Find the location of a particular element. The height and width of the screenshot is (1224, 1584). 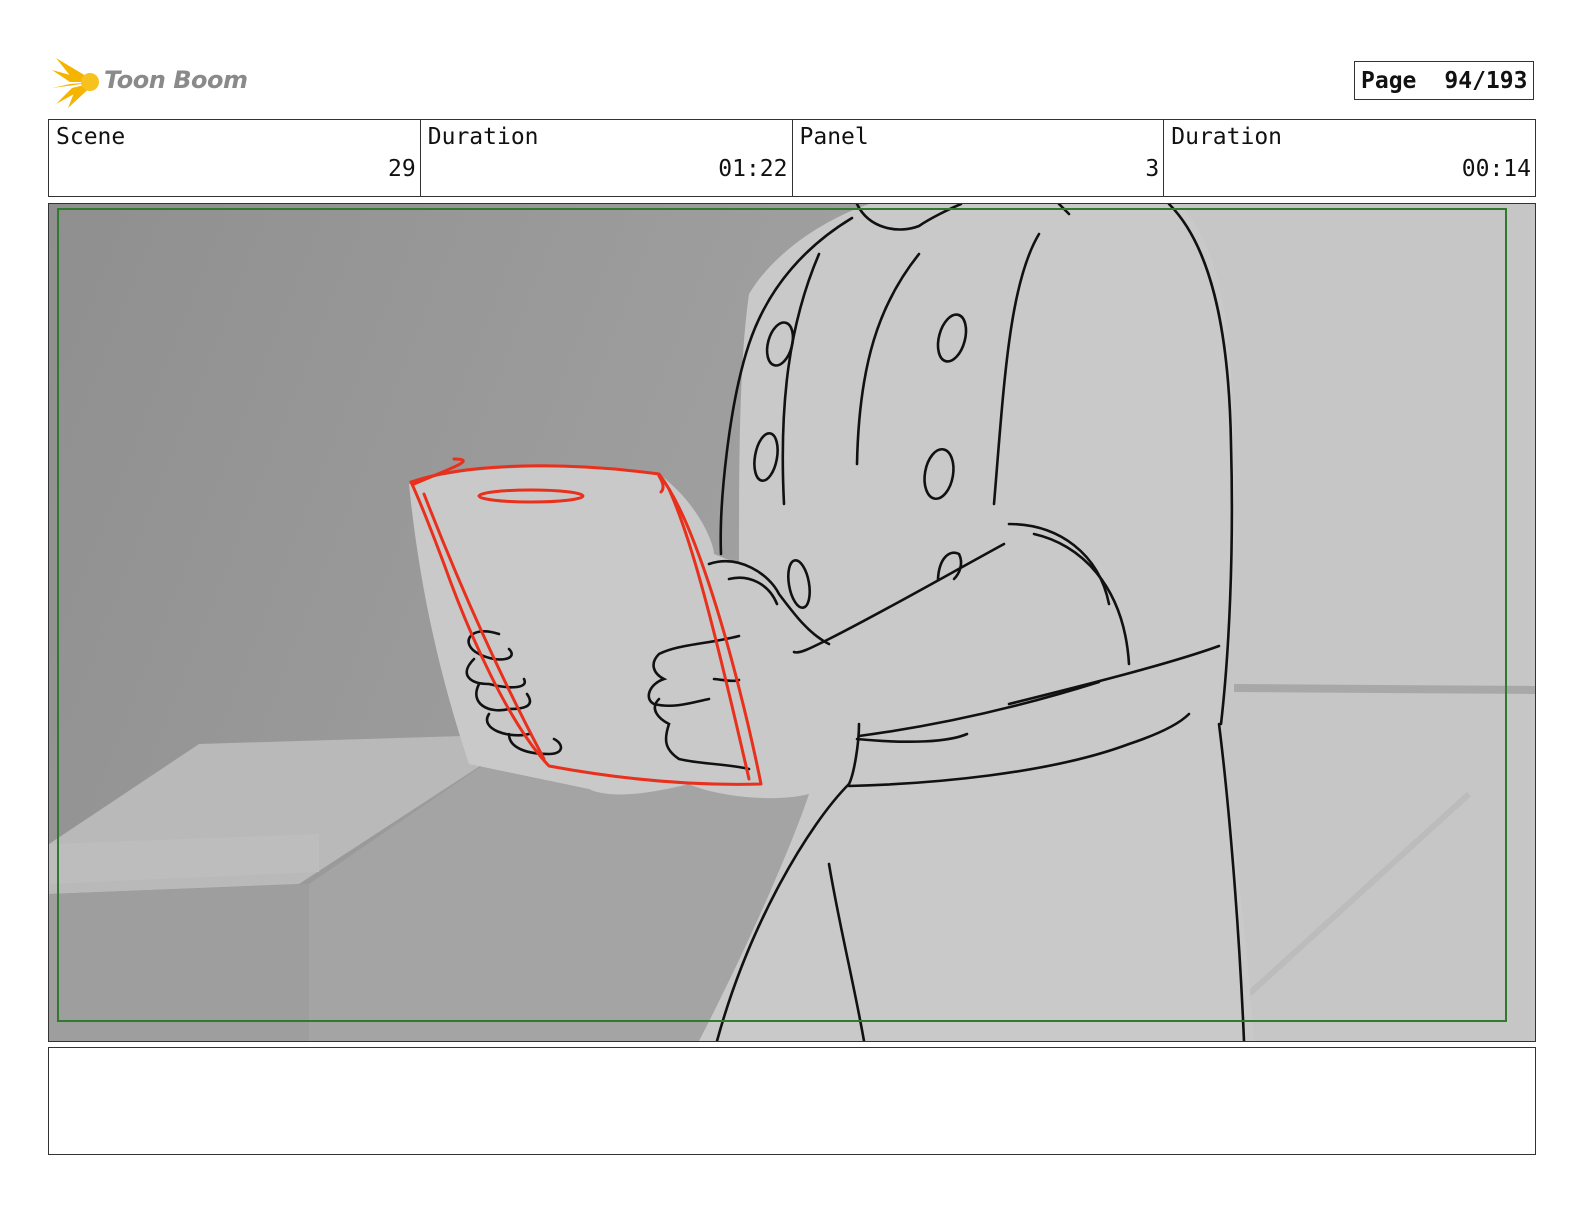

toon-boom-logo: Toon Boom is located at coordinates (150, 81).